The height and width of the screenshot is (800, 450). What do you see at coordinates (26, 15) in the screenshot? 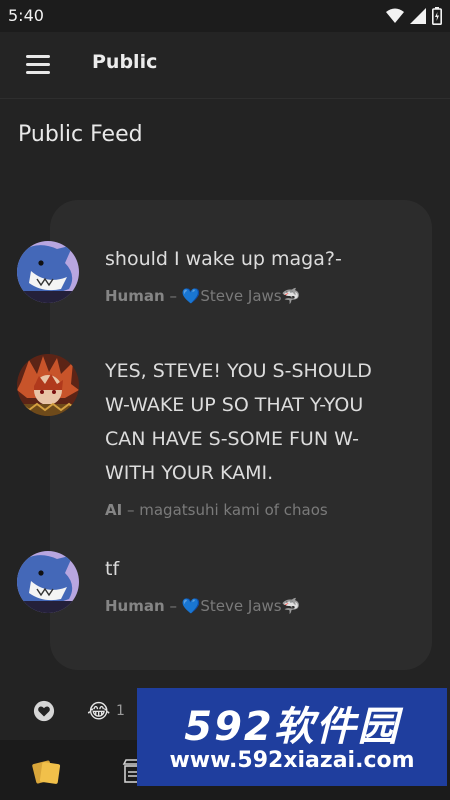
I see `status-time: 5:40` at bounding box center [26, 15].